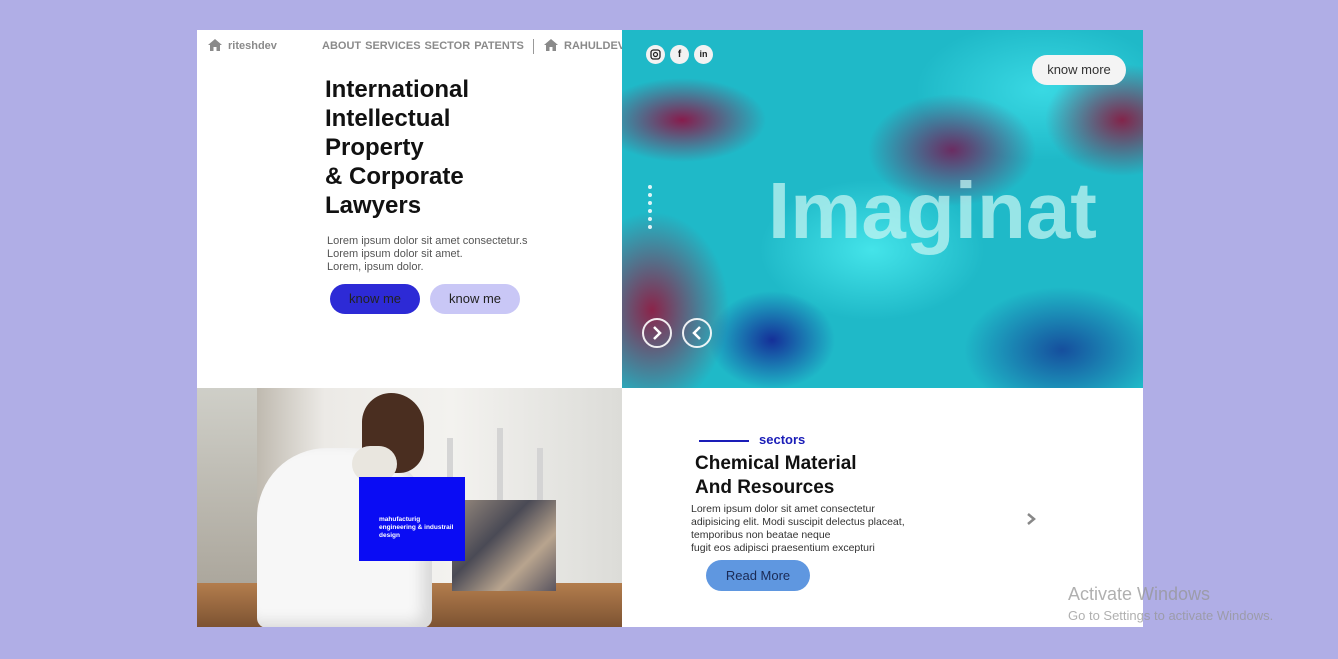 The width and height of the screenshot is (1338, 659). I want to click on hero-title-line: Intellectual, so click(388, 118).